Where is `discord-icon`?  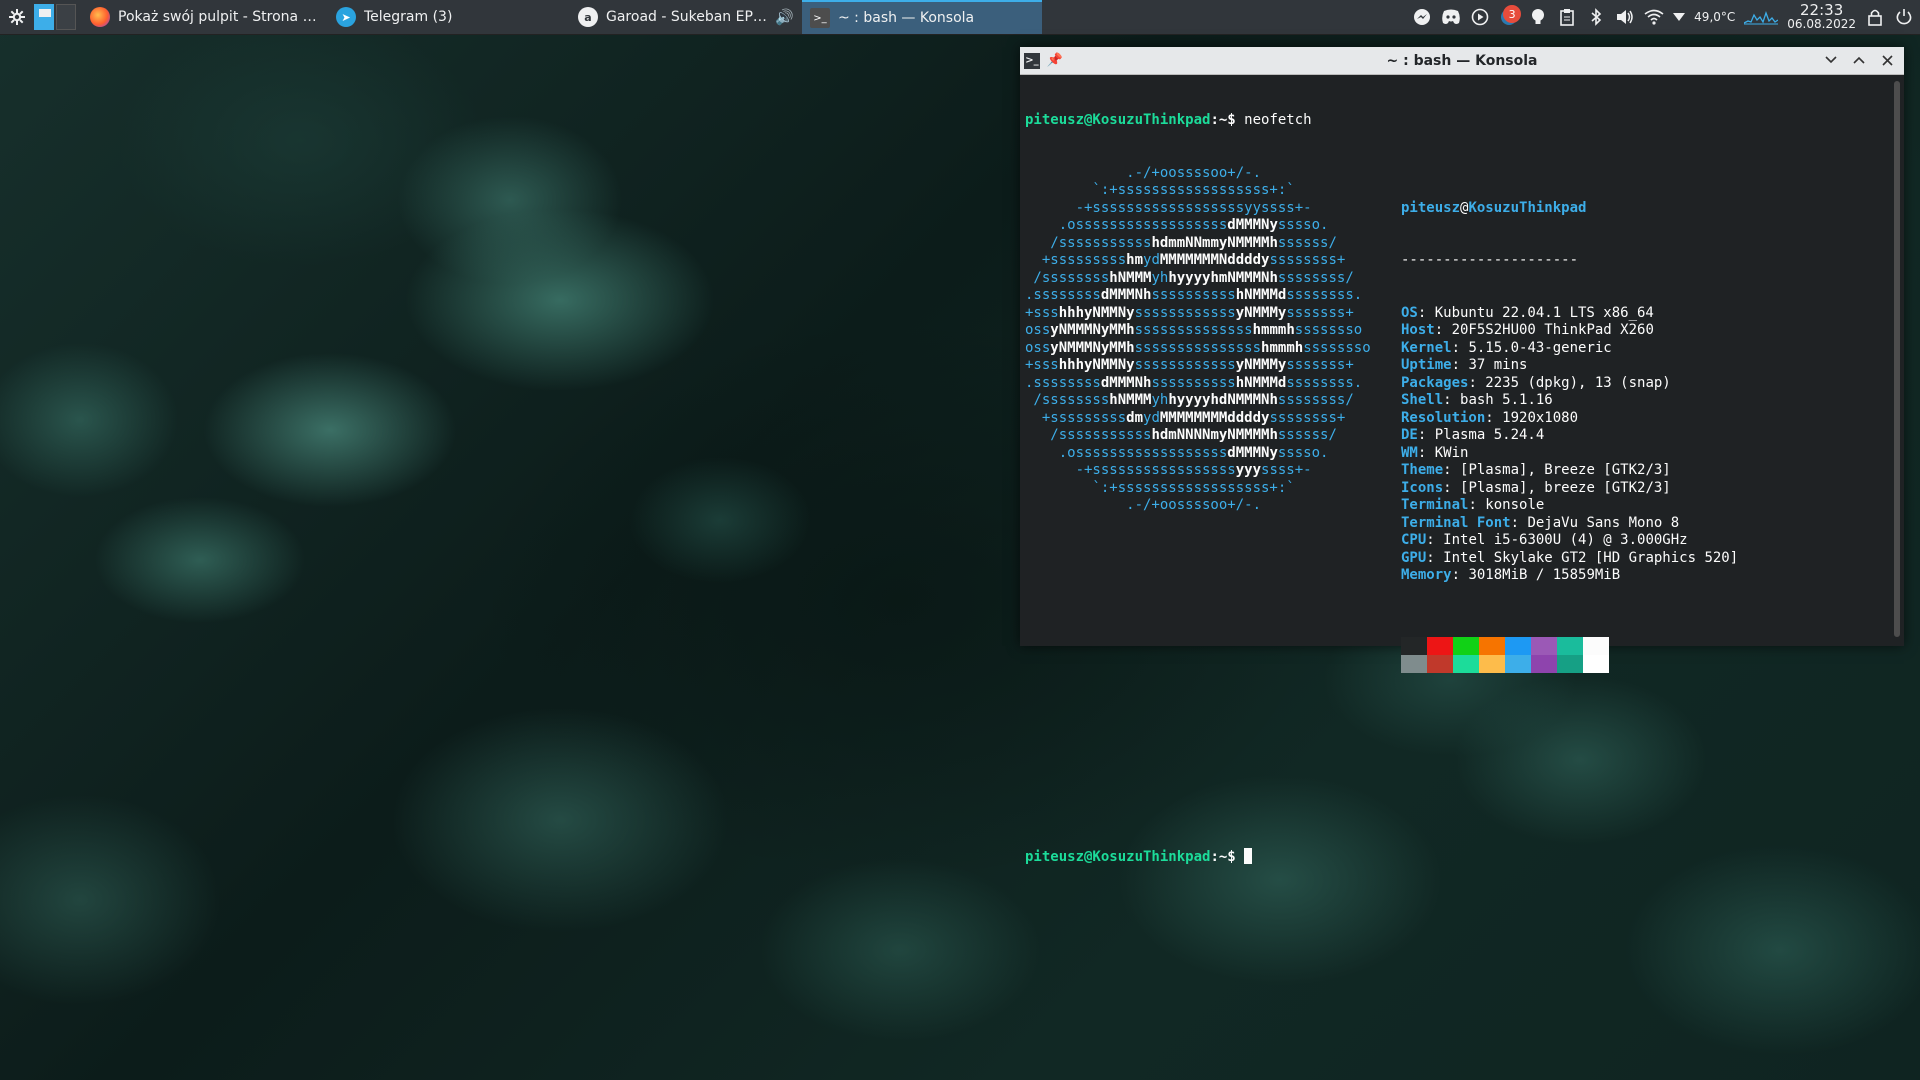
discord-icon is located at coordinates (1451, 17).